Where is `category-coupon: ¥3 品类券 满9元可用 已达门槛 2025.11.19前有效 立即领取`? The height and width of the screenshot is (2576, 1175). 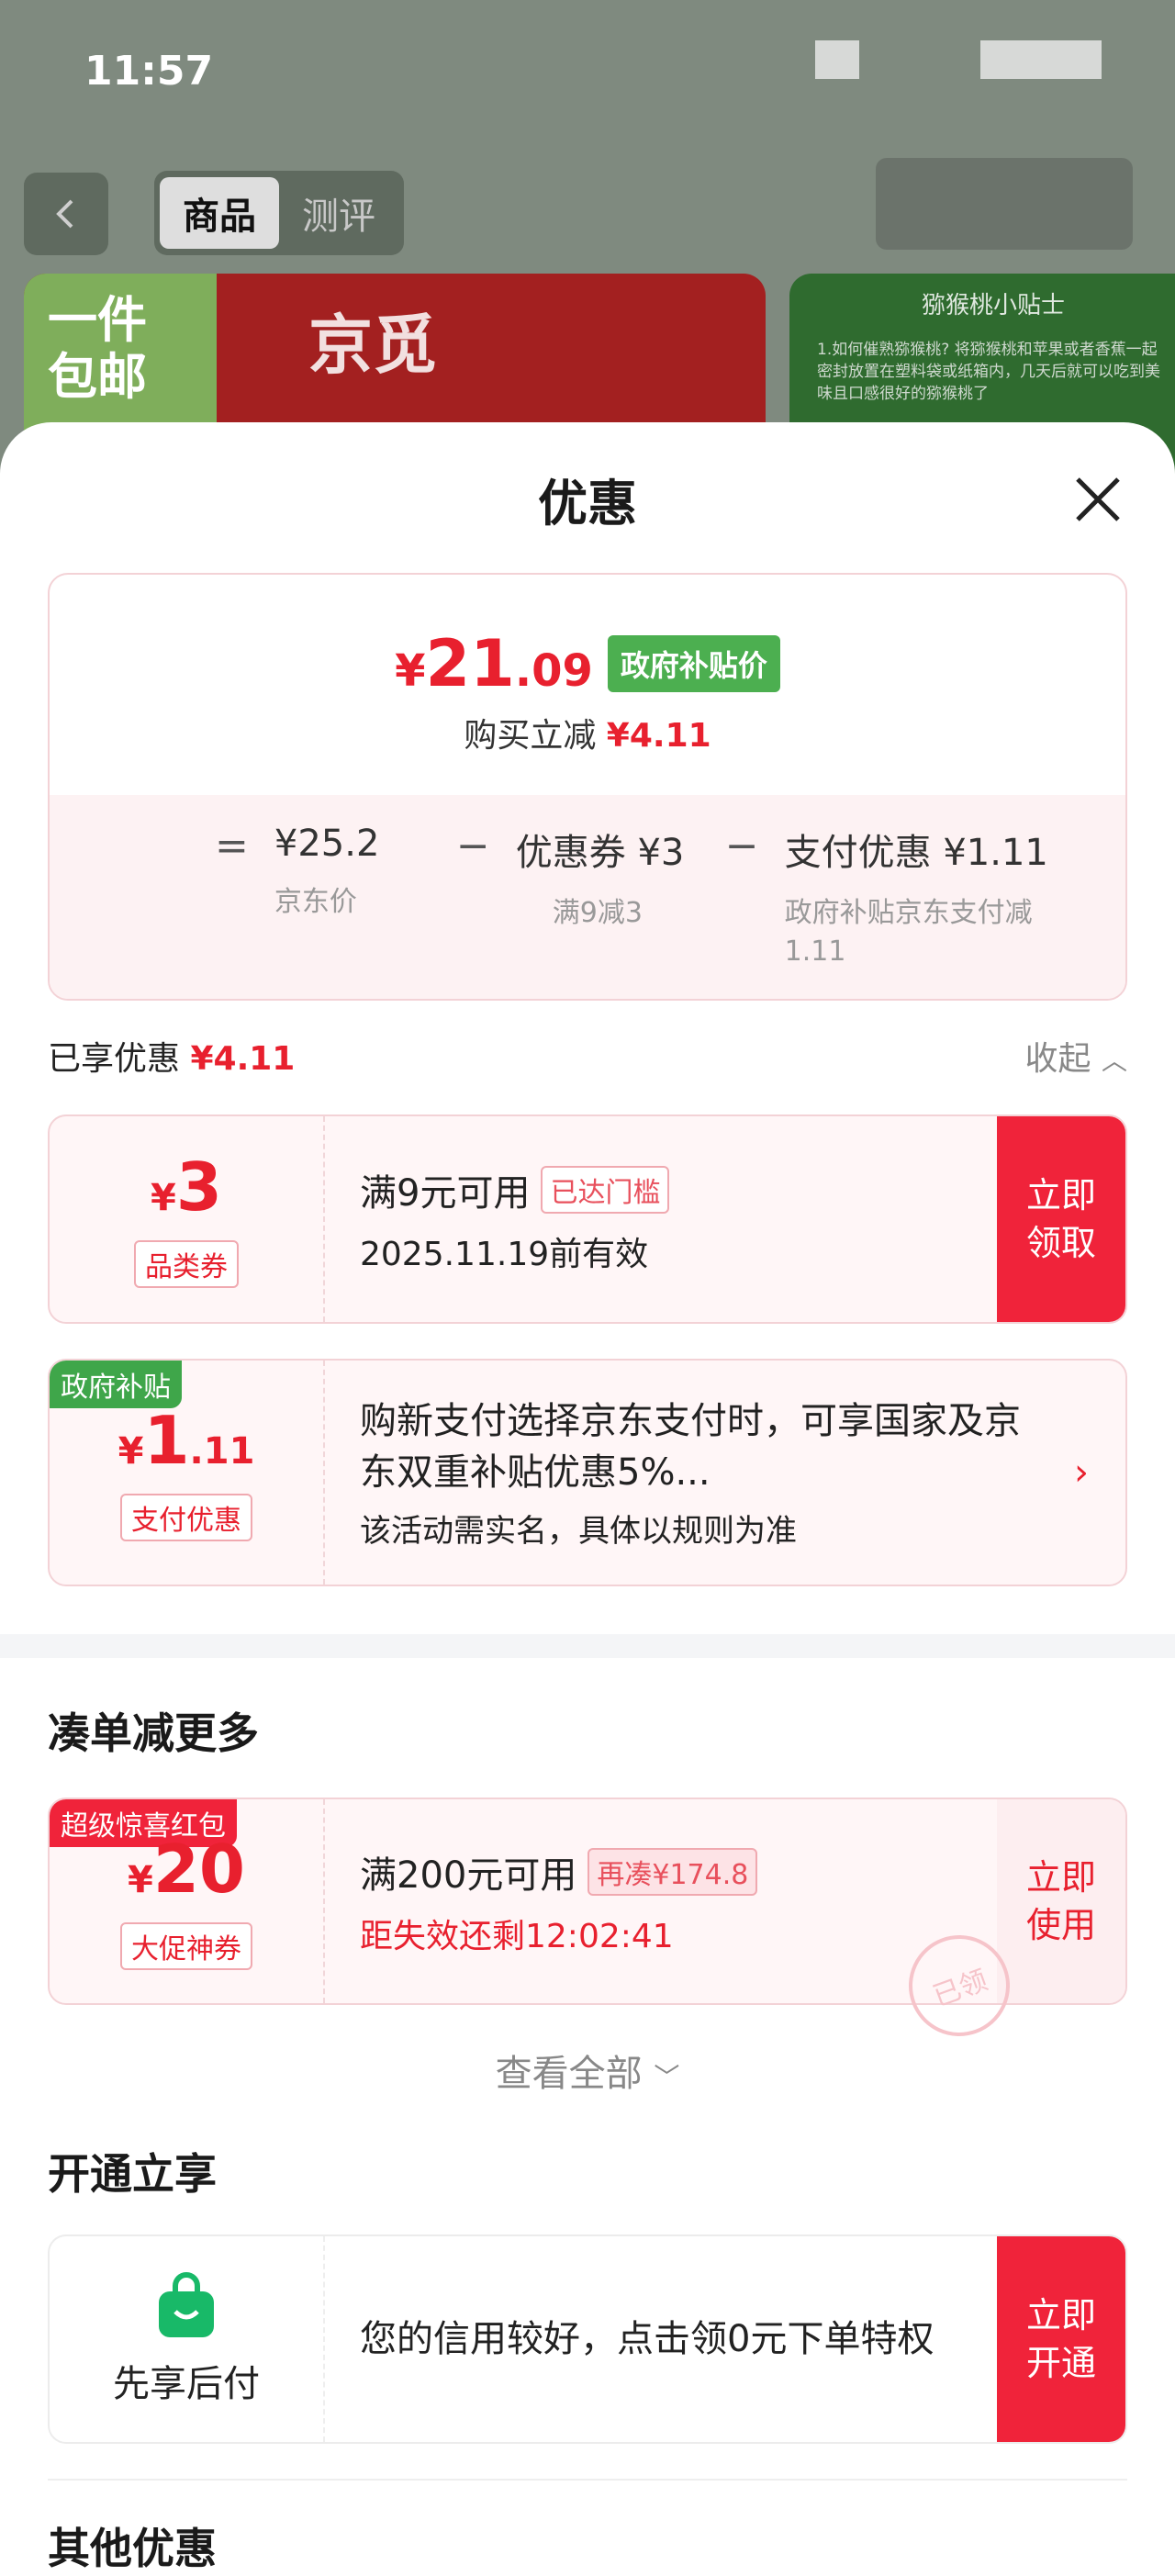 category-coupon: ¥3 品类券 满9元可用 已达门槛 2025.11.19前有效 立即领取 is located at coordinates (587, 1219).